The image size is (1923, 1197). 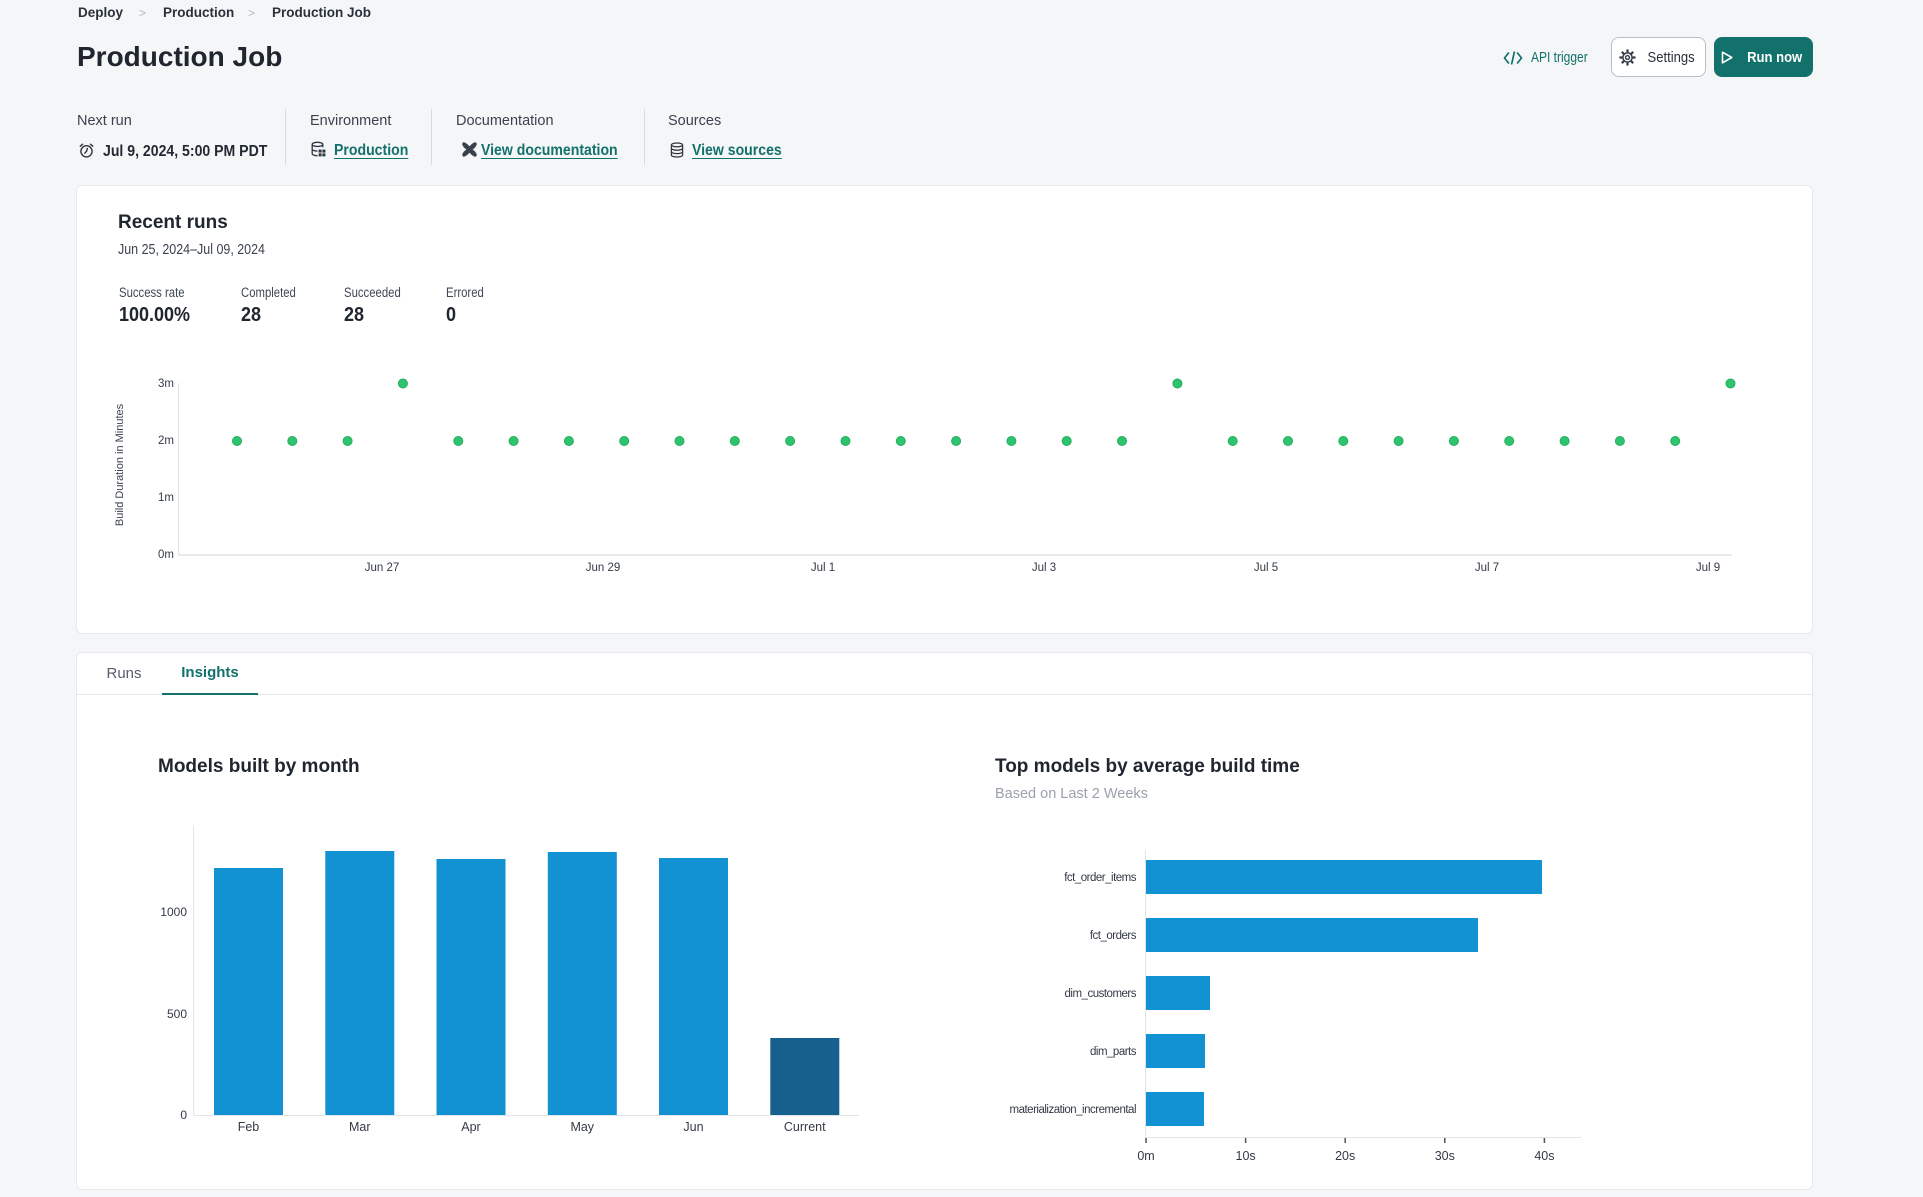 What do you see at coordinates (1100, 878) in the screenshot?
I see `svg-text: fct_order_items` at bounding box center [1100, 878].